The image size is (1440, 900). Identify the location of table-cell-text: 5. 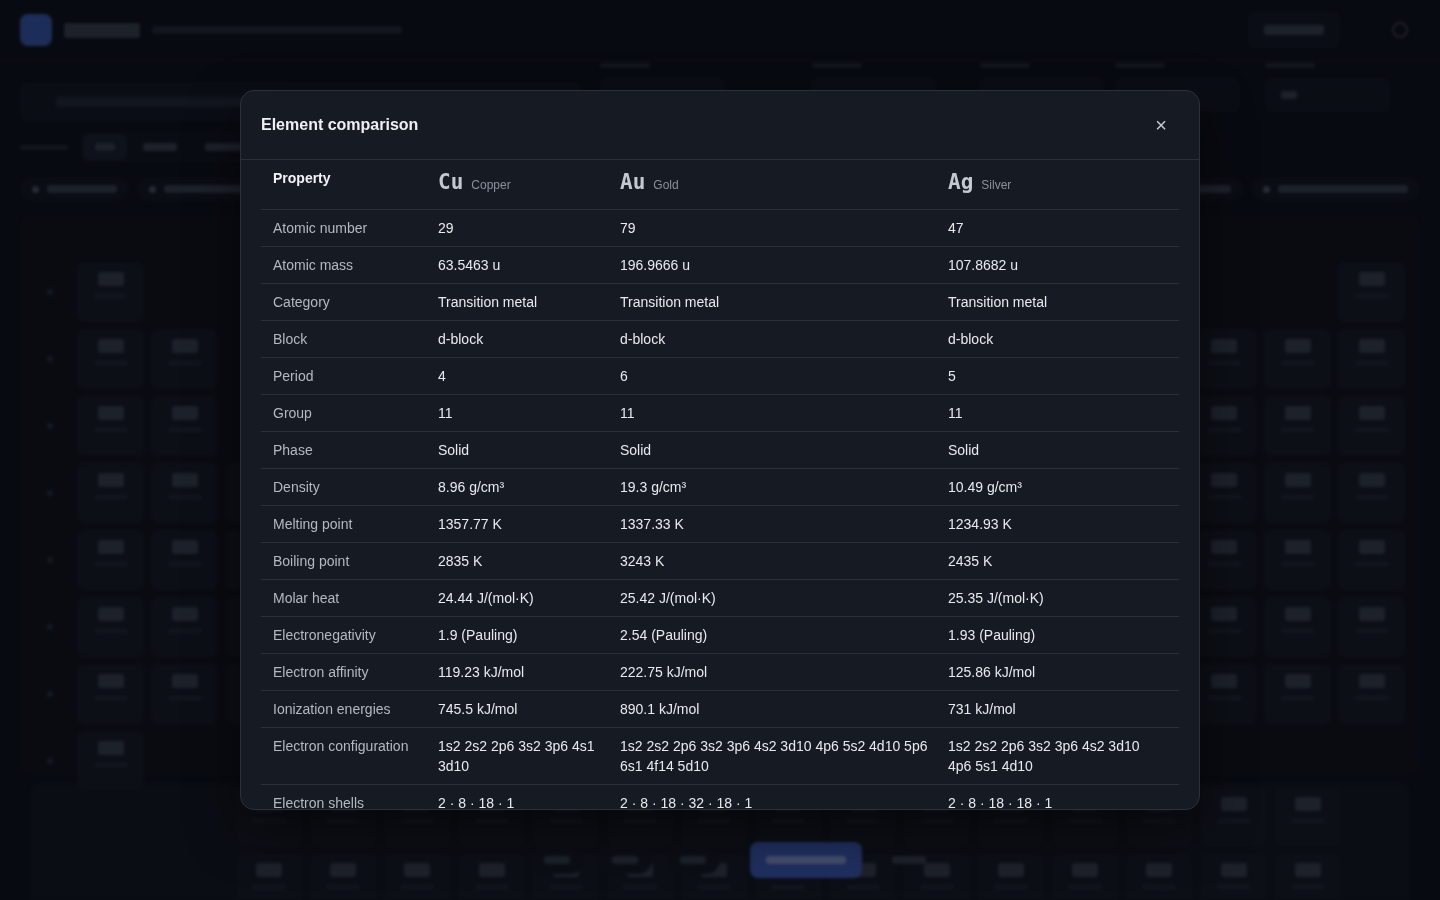
(952, 376).